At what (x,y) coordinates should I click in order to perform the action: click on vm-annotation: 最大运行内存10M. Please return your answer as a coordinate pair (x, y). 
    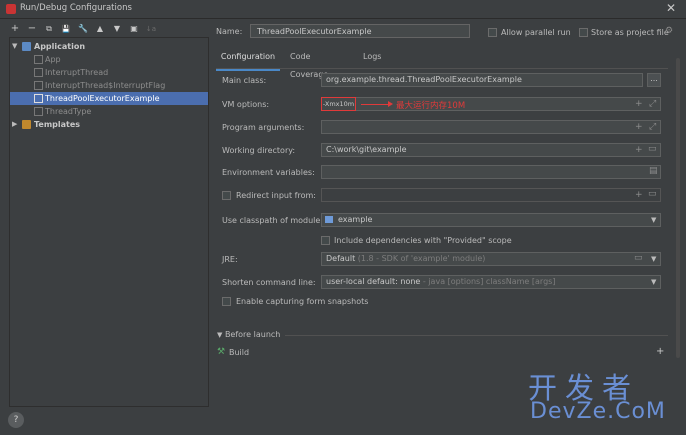
    Looking at the image, I should click on (431, 106).